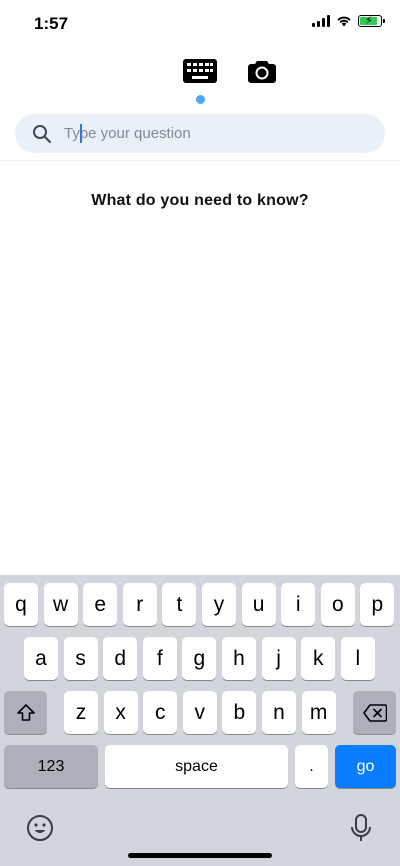  What do you see at coordinates (60, 604) in the screenshot?
I see `key-w: w` at bounding box center [60, 604].